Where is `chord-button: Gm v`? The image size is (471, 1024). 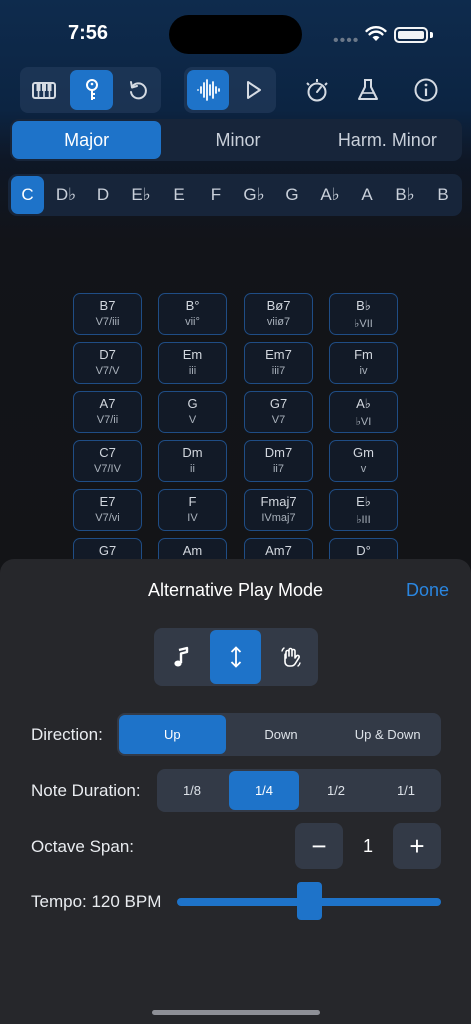
chord-button: Gm v is located at coordinates (363, 461).